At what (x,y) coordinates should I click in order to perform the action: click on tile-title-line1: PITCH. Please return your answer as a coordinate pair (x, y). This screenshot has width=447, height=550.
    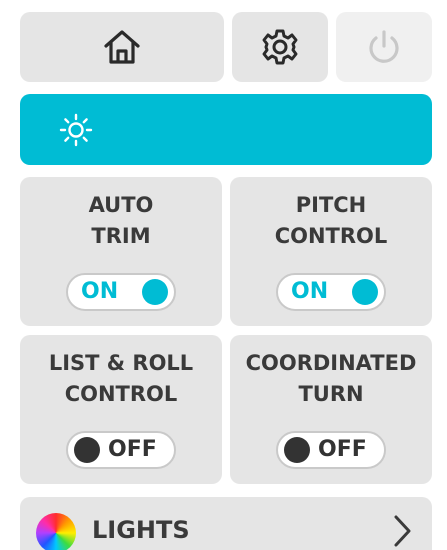
    Looking at the image, I should click on (331, 205).